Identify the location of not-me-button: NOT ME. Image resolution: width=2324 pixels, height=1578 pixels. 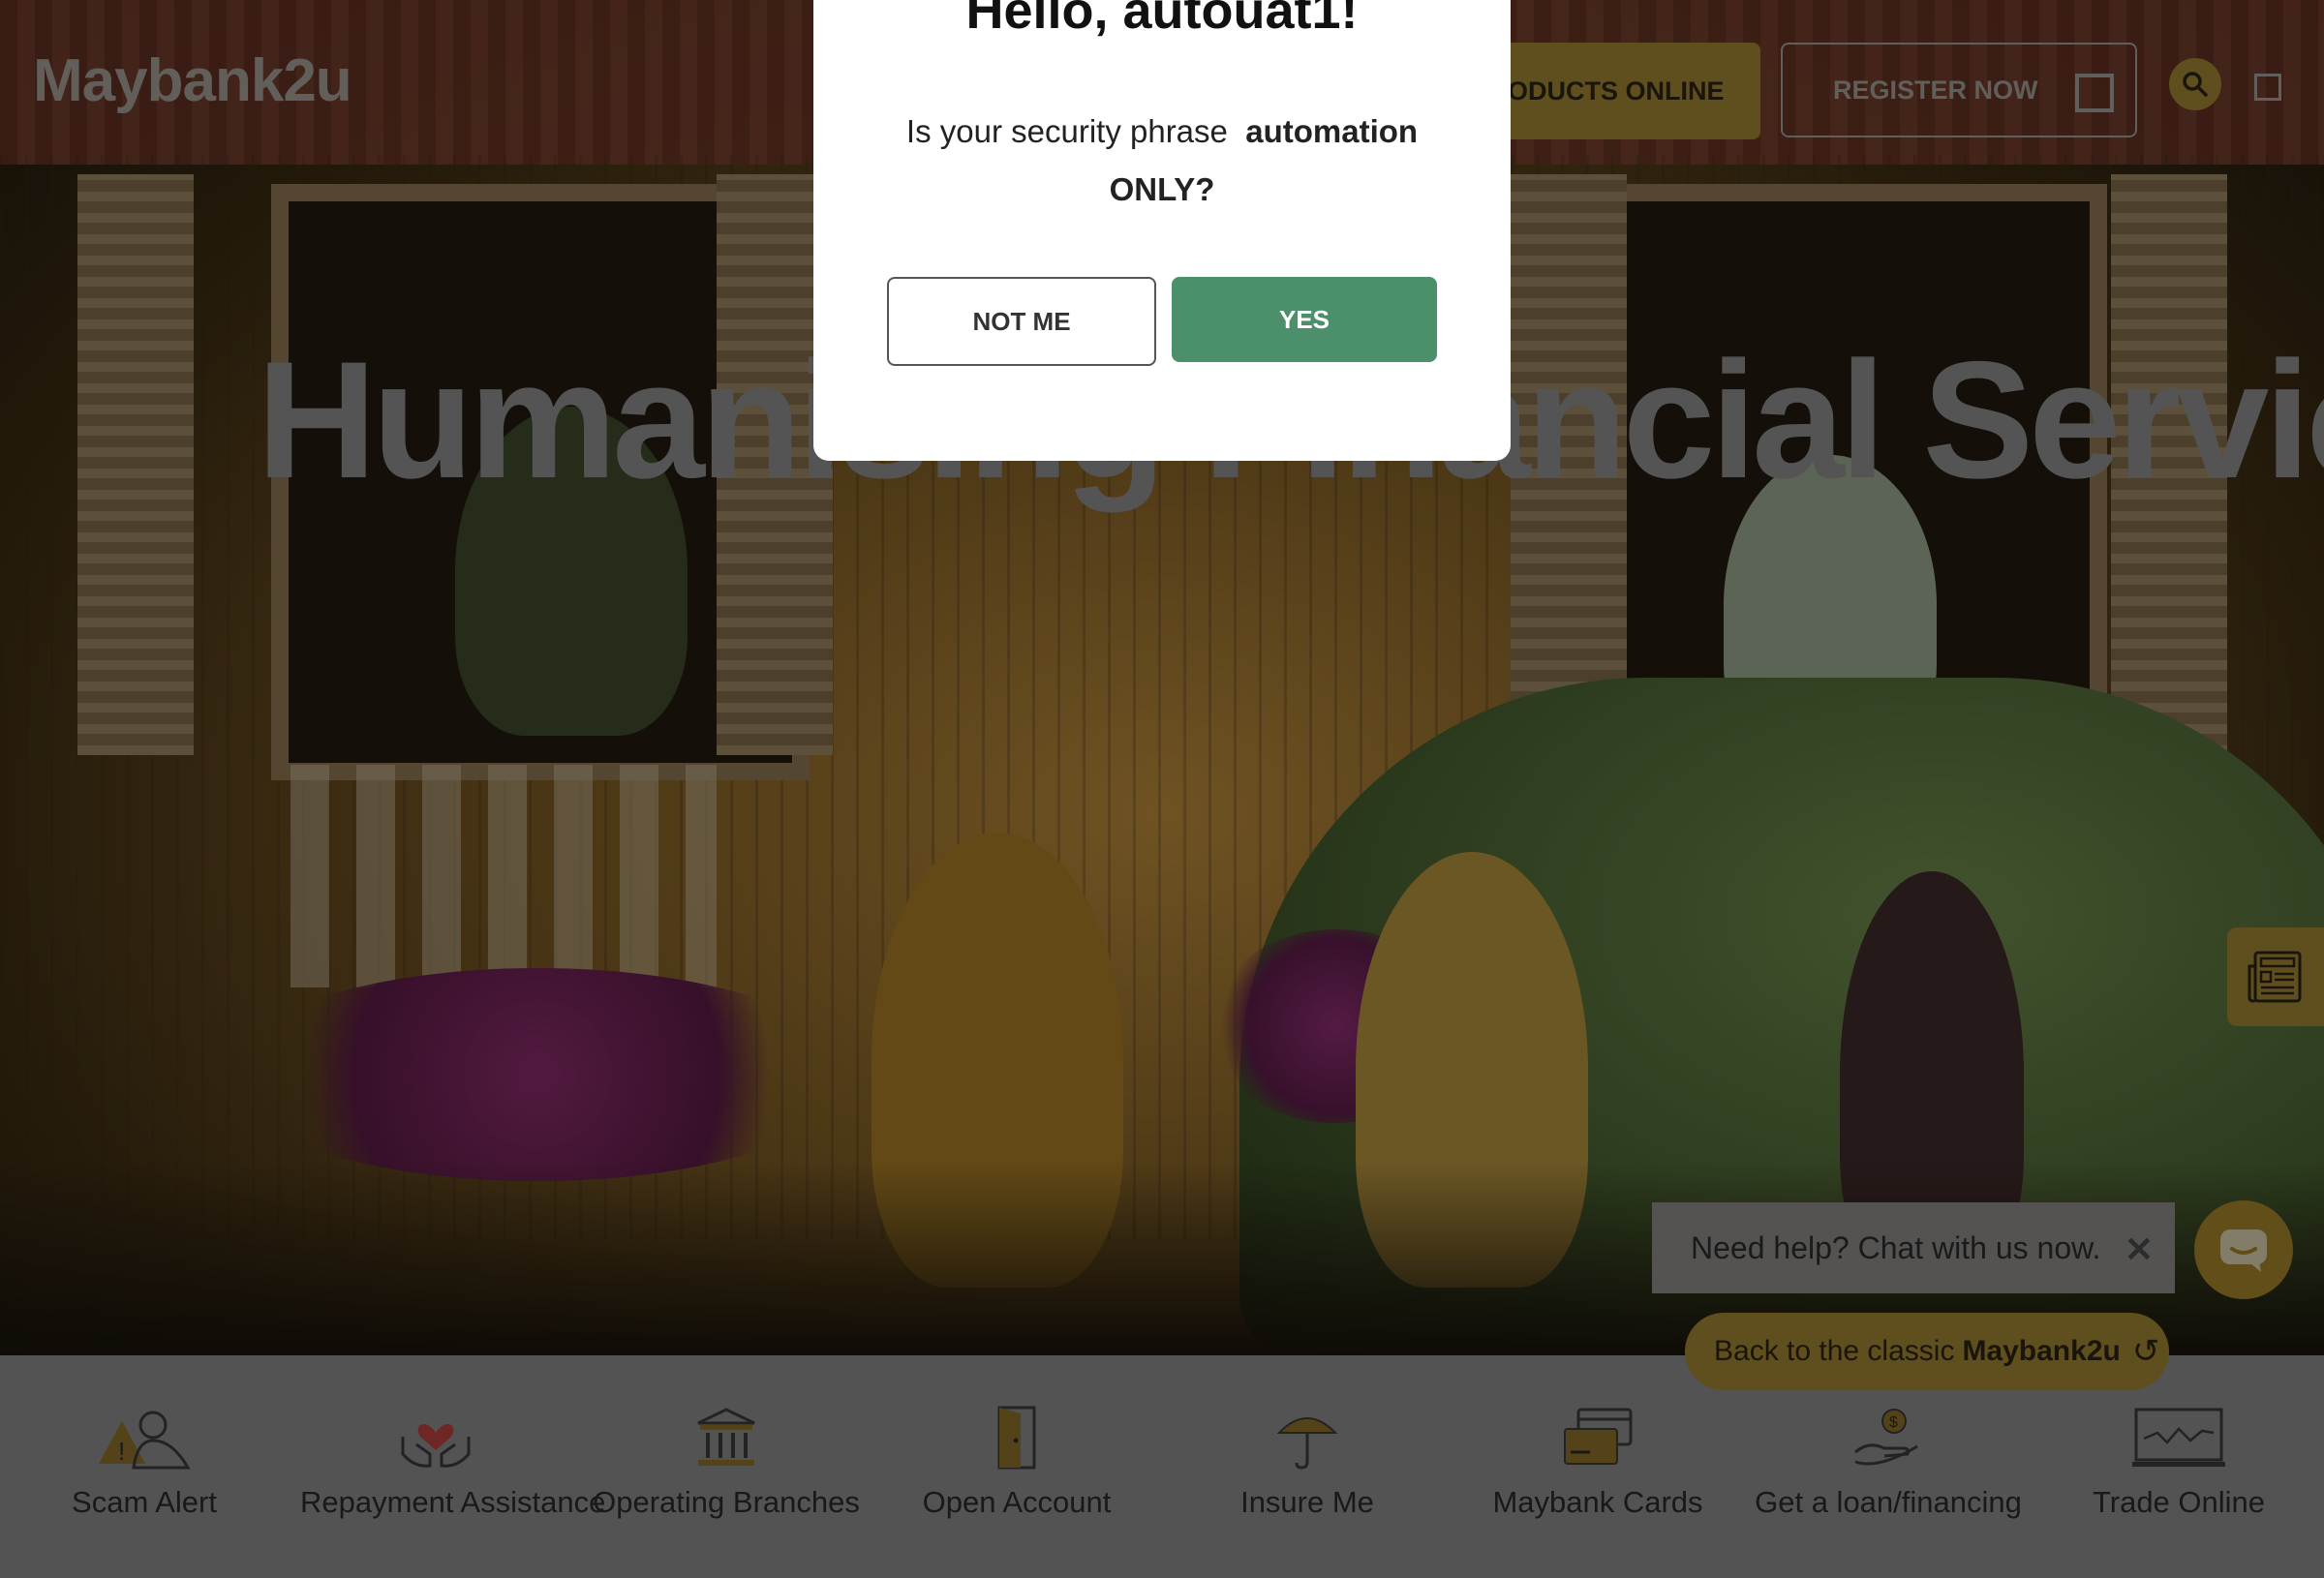
(1022, 321).